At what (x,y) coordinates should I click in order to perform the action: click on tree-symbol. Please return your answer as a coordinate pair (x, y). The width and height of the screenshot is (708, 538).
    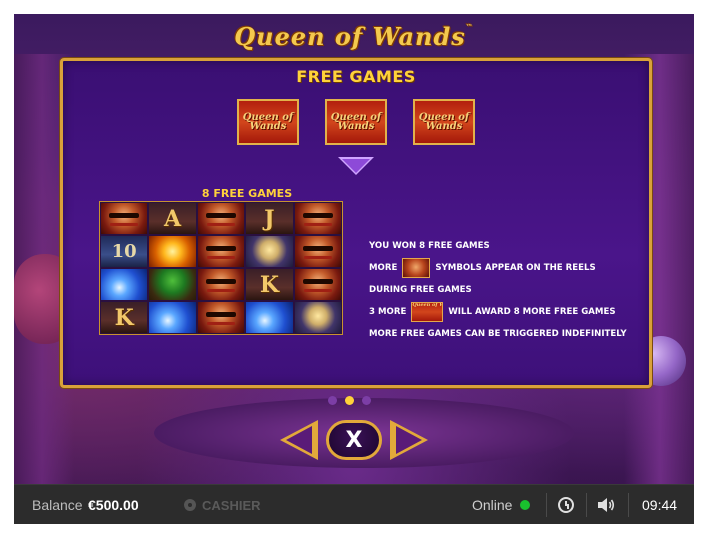
    Looking at the image, I should click on (172, 284).